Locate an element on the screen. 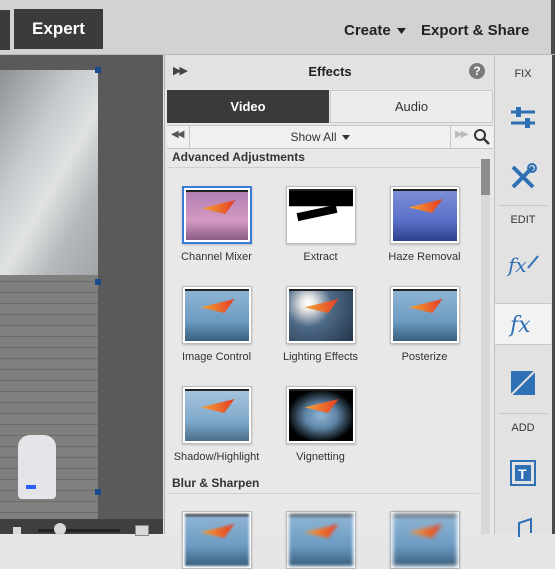 The width and height of the screenshot is (555, 569). effect-label: Channel Mixer is located at coordinates (216, 257).